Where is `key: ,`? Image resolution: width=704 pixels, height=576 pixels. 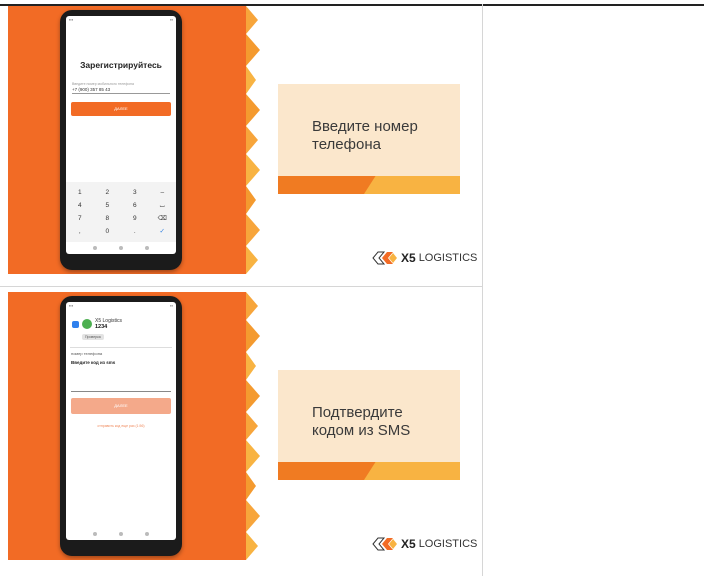
key: , is located at coordinates (80, 231).